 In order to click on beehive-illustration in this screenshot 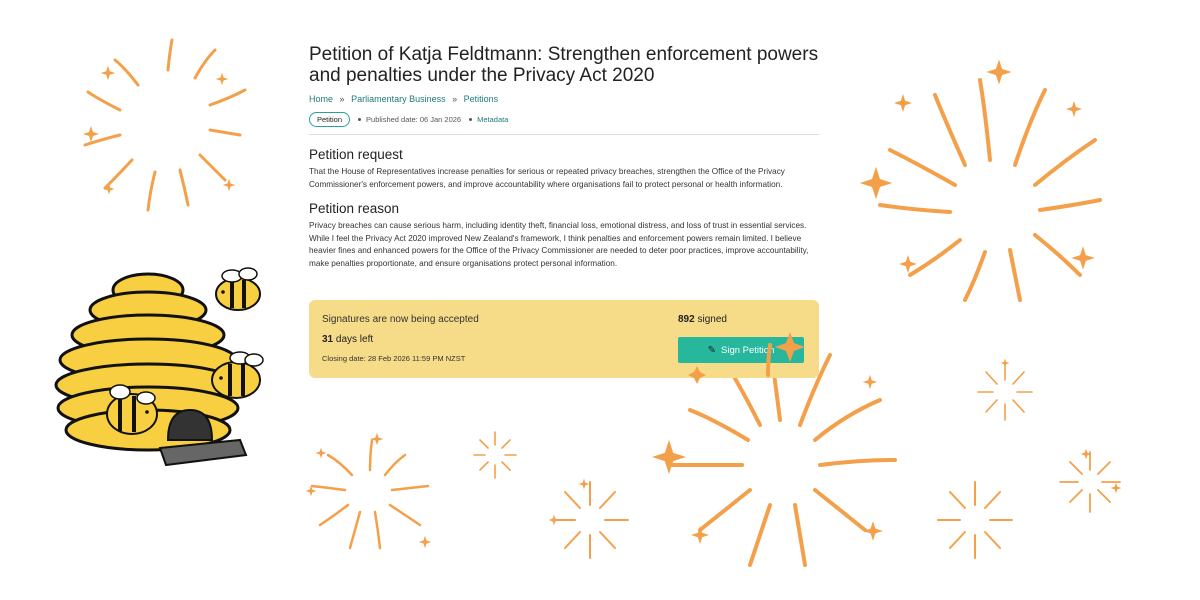, I will do `click(159, 367)`.